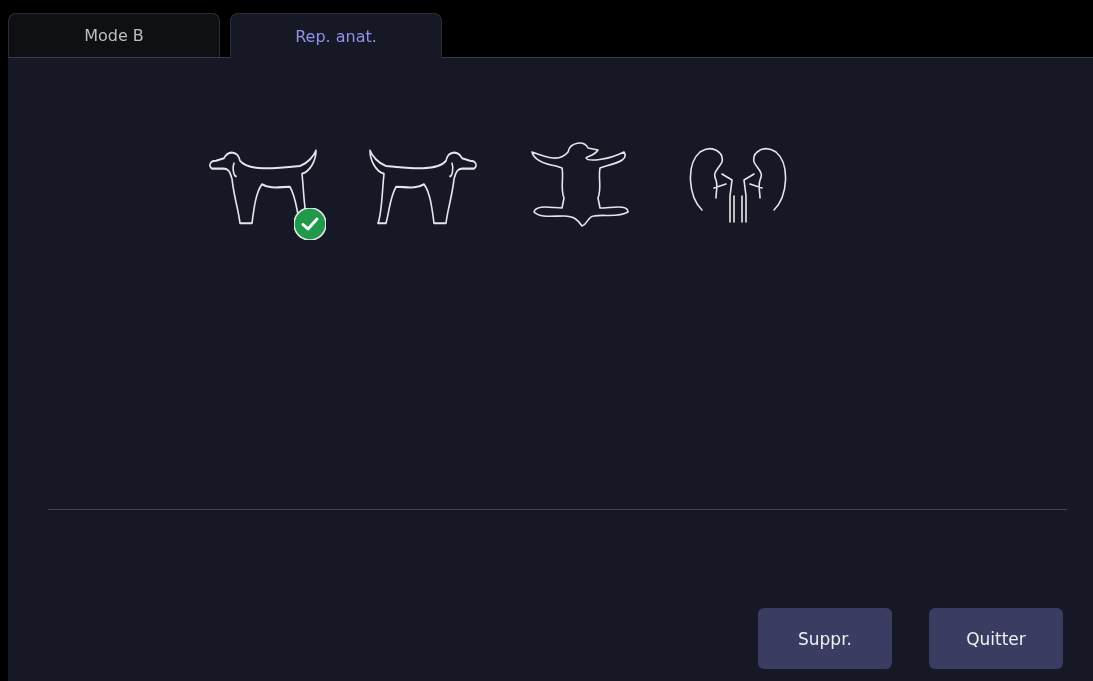 The height and width of the screenshot is (681, 1093). What do you see at coordinates (336, 35) in the screenshot?
I see `tab: Rep. anat.` at bounding box center [336, 35].